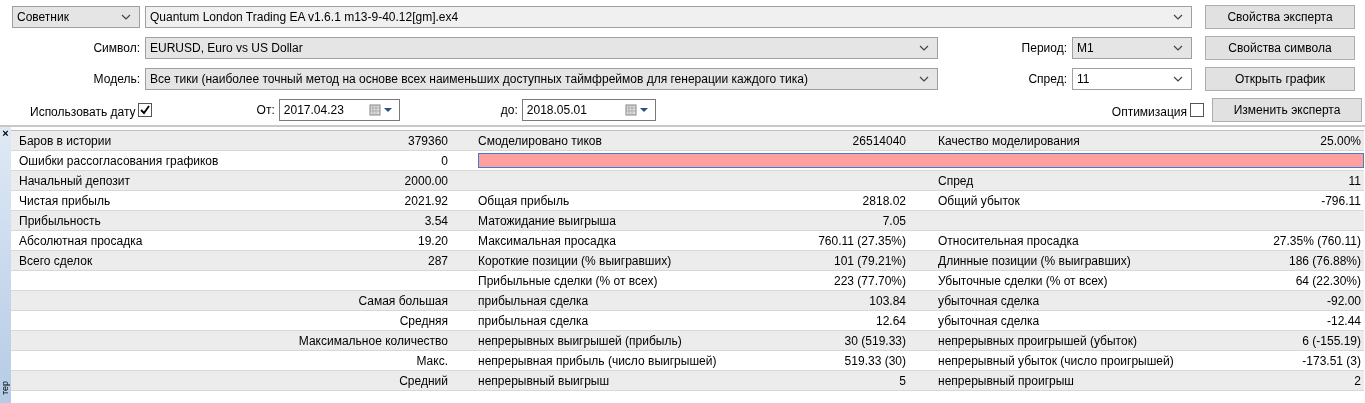  Describe the element at coordinates (1331, 361) in the screenshot. I see `stat-value: -173.51 (3)` at that location.